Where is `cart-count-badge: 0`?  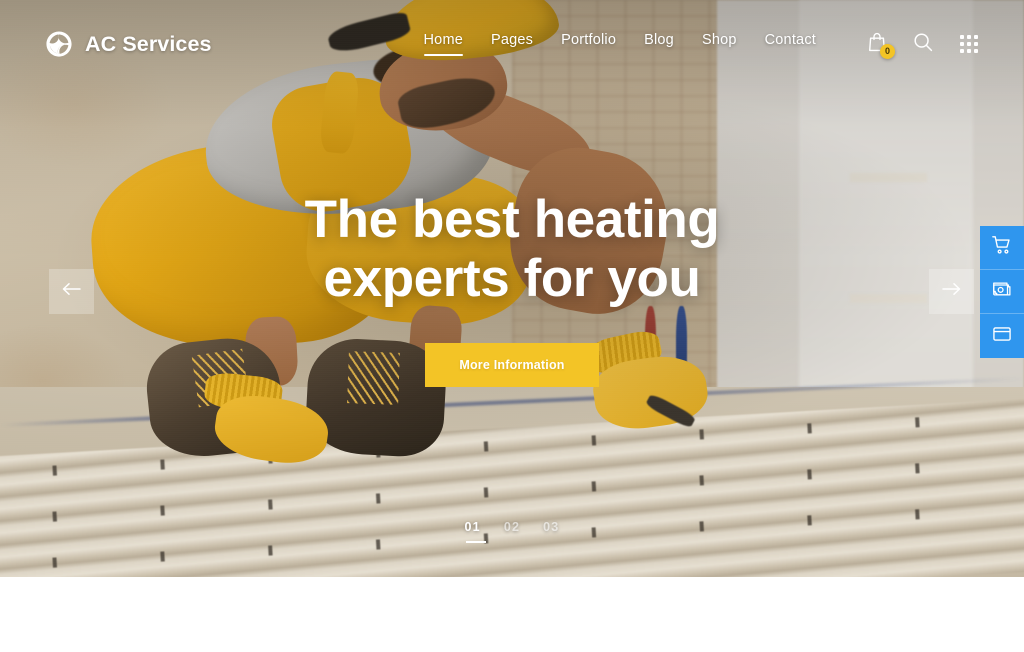 cart-count-badge: 0 is located at coordinates (887, 51).